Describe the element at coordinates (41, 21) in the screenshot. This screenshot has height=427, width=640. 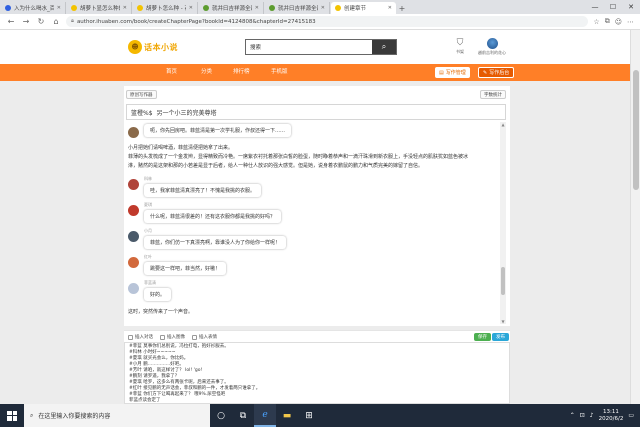
I see `reload-icon: ↻` at that location.